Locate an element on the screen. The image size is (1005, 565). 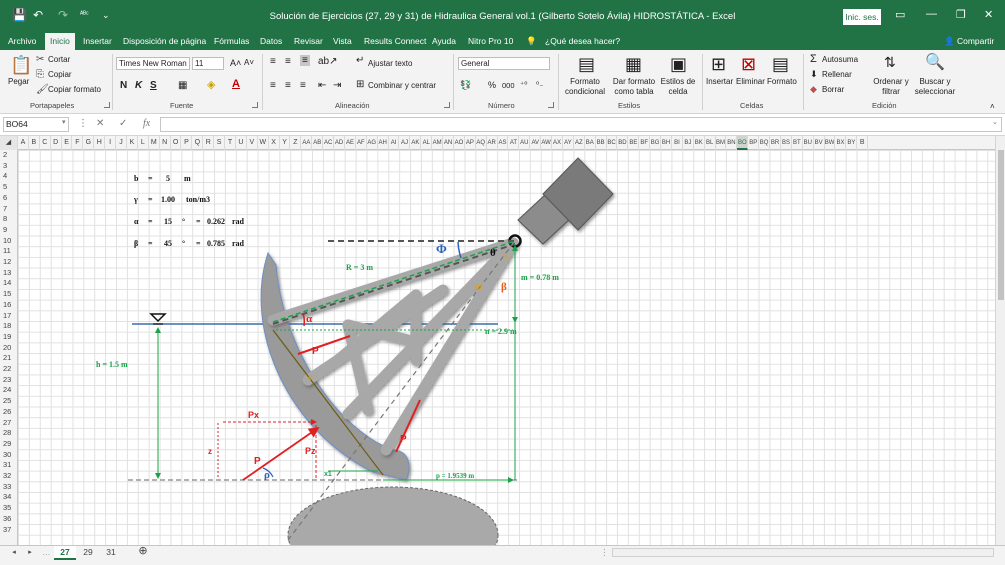
column-header-bi: BI is located at coordinates (677, 143).